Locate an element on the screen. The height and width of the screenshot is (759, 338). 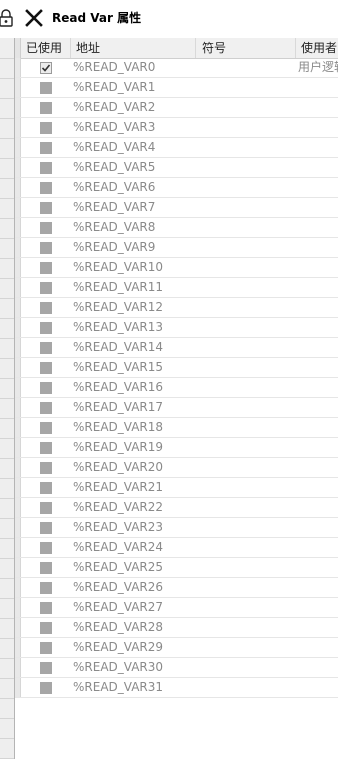
table-row: %READ_VAR23 is located at coordinates (176, 528).